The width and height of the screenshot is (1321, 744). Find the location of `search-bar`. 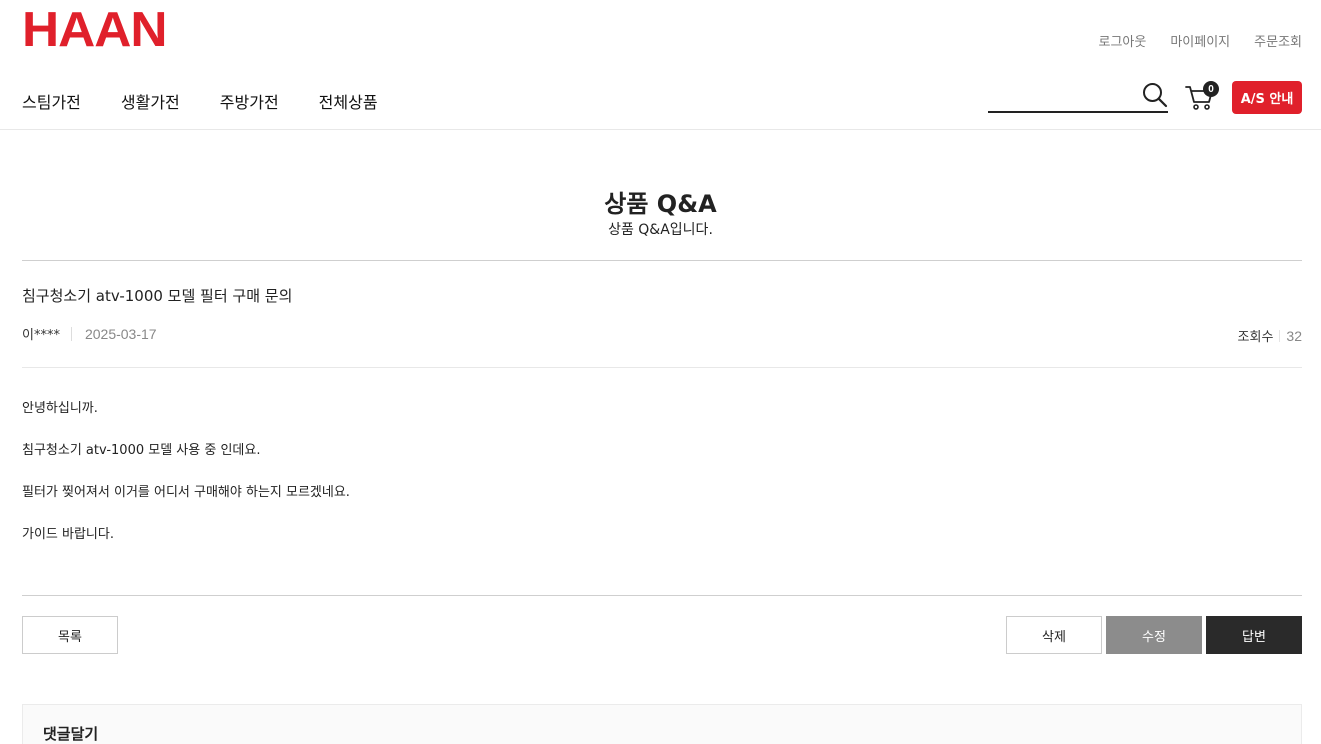

search-bar is located at coordinates (1078, 96).